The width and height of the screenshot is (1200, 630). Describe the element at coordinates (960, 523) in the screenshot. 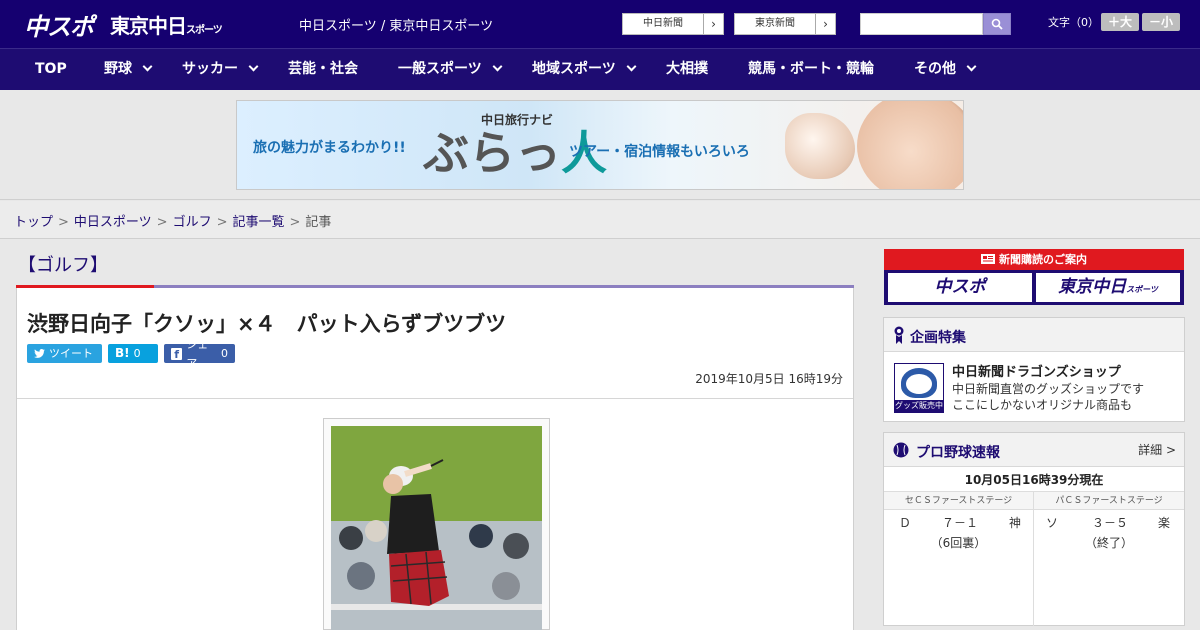

I see `game-score: ７－１` at that location.